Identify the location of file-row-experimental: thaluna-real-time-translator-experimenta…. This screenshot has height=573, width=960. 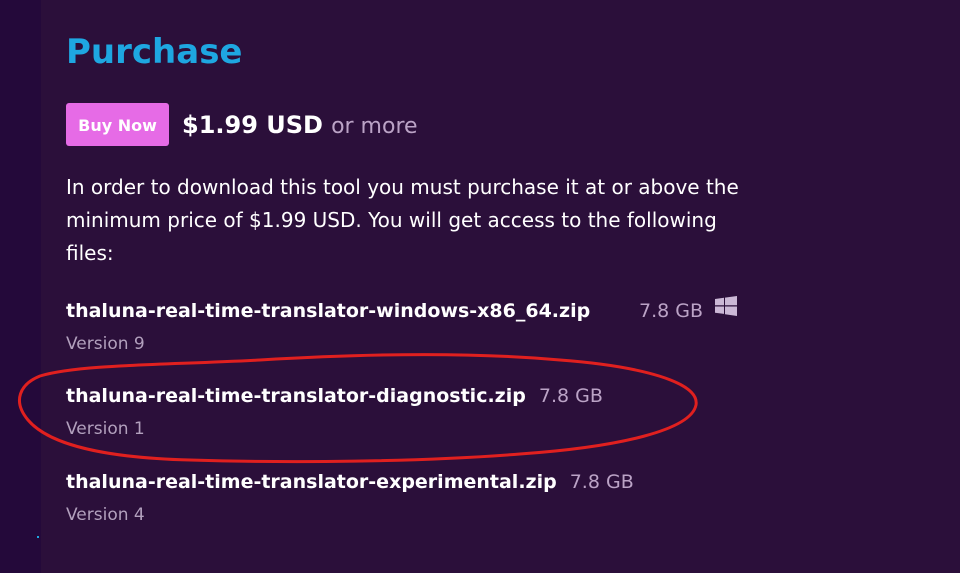
(350, 496).